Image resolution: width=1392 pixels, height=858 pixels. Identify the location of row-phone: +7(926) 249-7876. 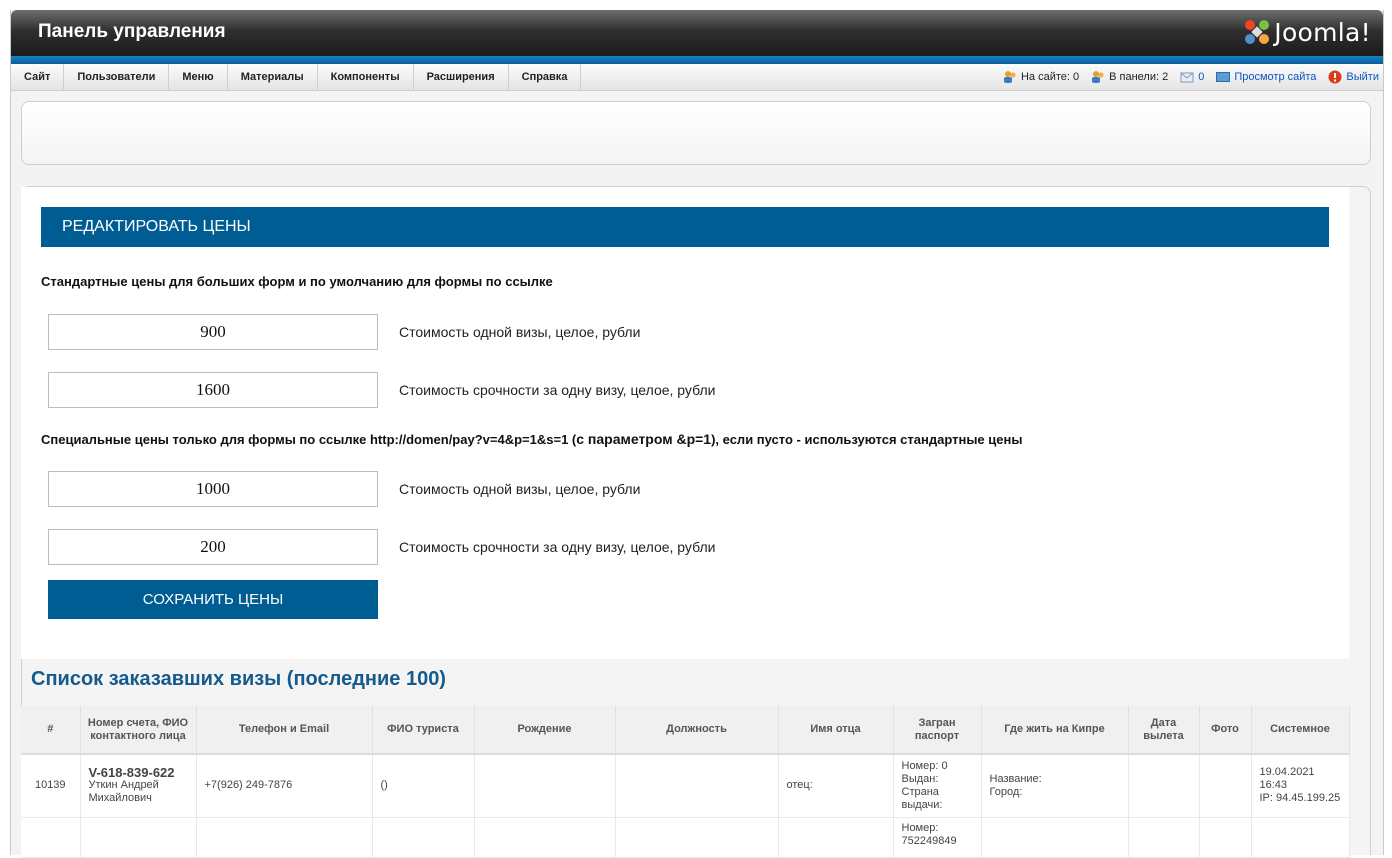
(284, 786).